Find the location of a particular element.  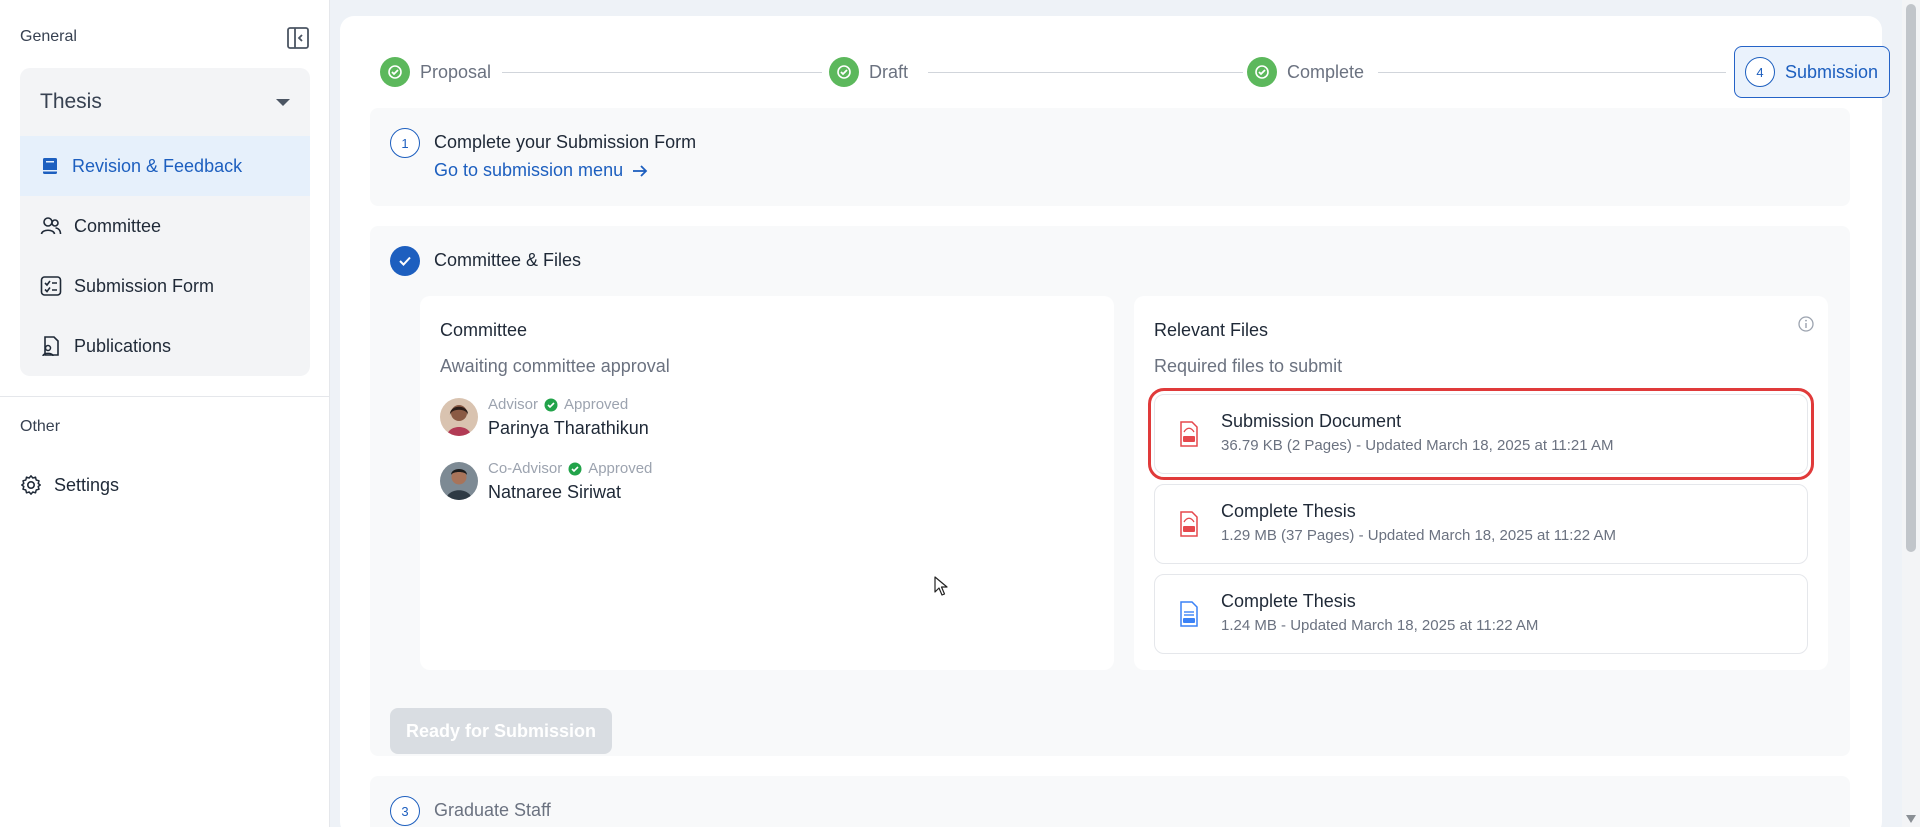

step-title: Complete your Submission Form is located at coordinates (565, 142).